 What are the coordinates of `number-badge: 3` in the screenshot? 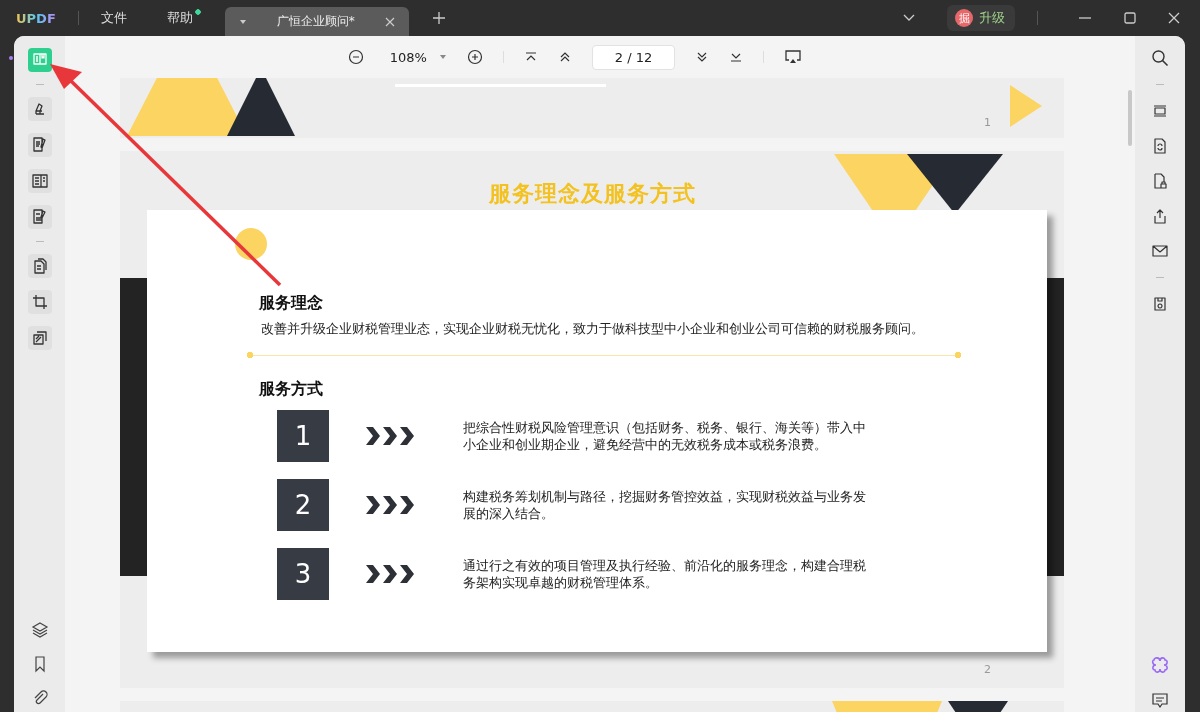 It's located at (303, 574).